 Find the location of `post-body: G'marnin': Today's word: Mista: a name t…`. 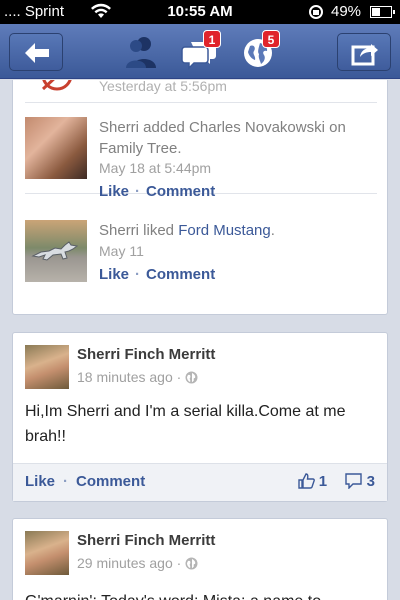

post-body: G'marnin': Today's word: Mista: a name t… is located at coordinates (200, 594).